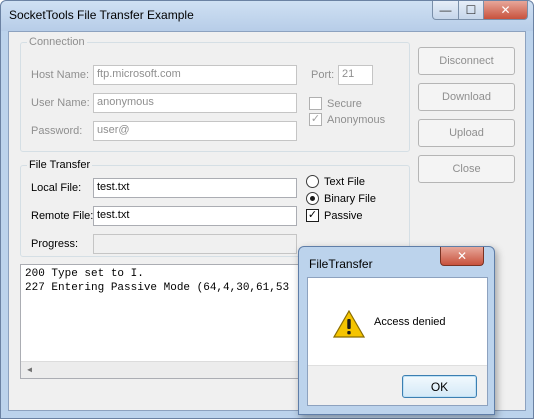 Image resolution: width=534 pixels, height=419 pixels. I want to click on binary-file-radio-circle, so click(312, 198).